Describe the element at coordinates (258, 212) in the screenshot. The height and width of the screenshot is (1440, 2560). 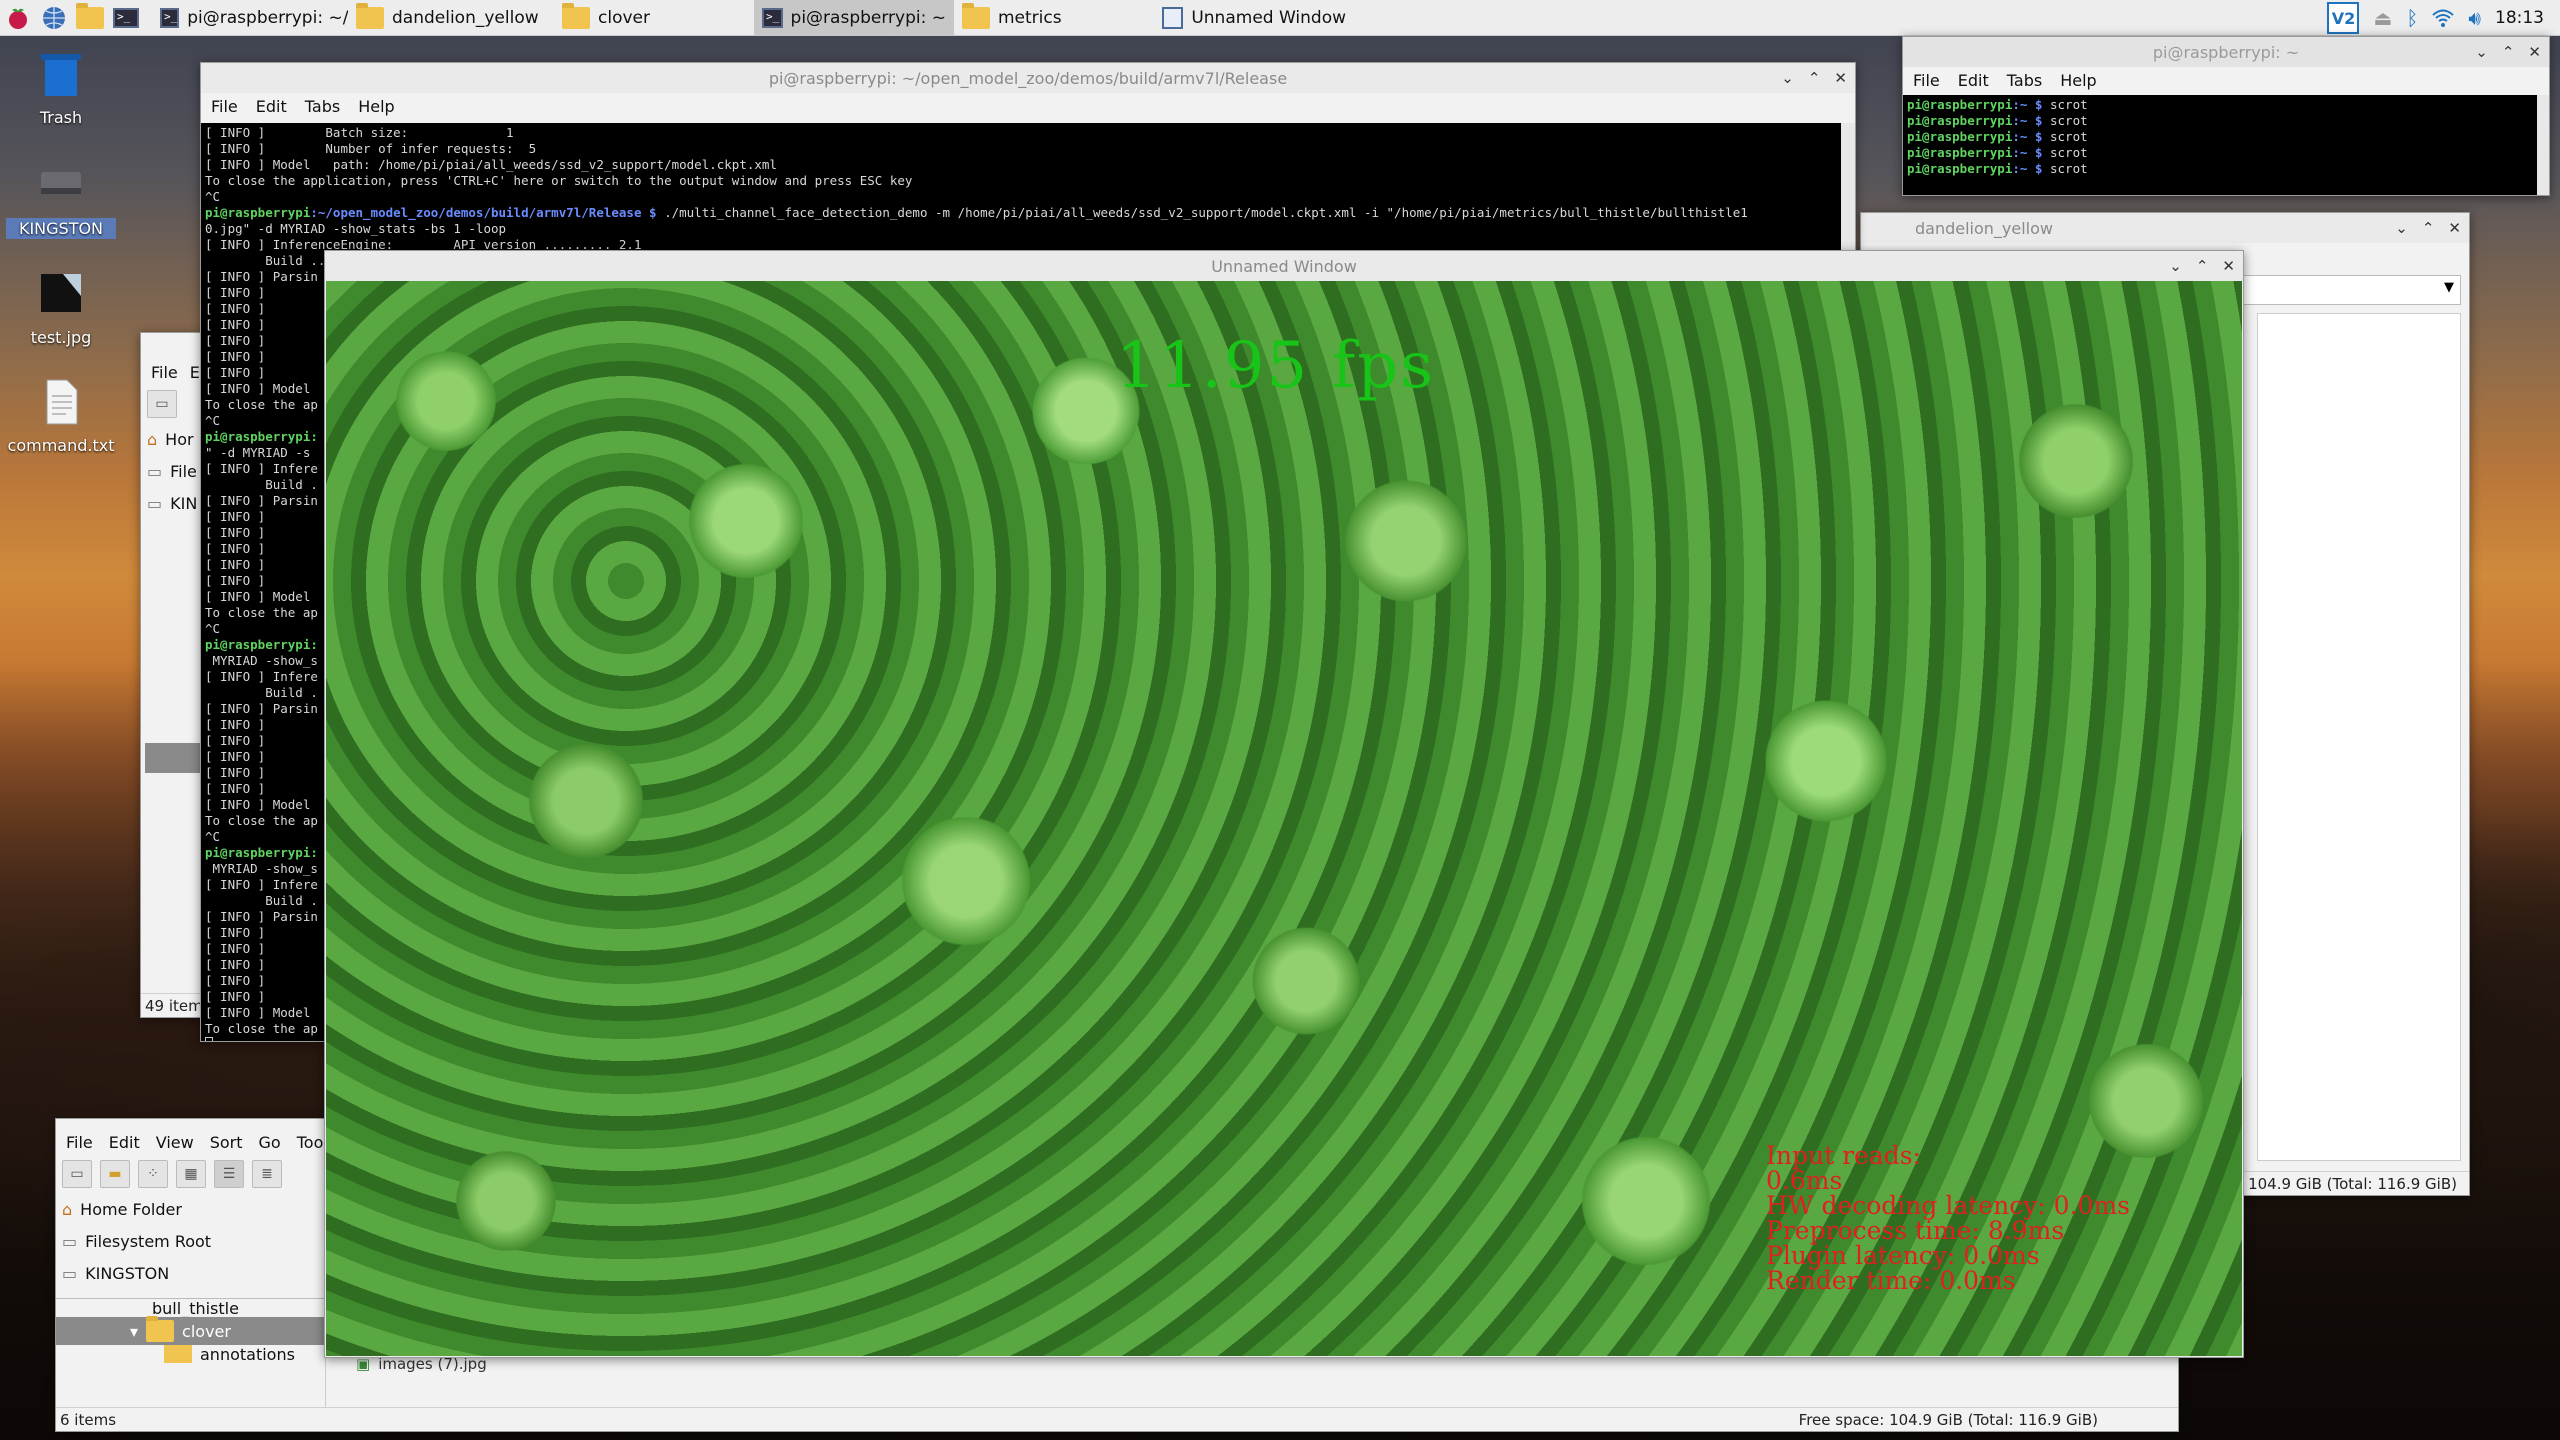
I see `prompt-user: pi@raspberrypi` at that location.